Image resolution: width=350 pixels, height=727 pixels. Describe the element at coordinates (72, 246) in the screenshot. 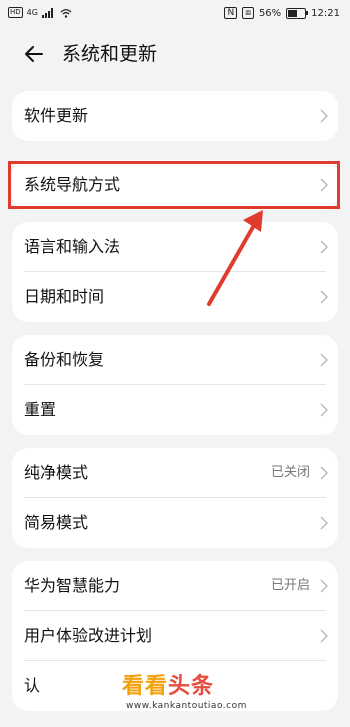

I see `settings-item-label: 语言和输入法` at that location.